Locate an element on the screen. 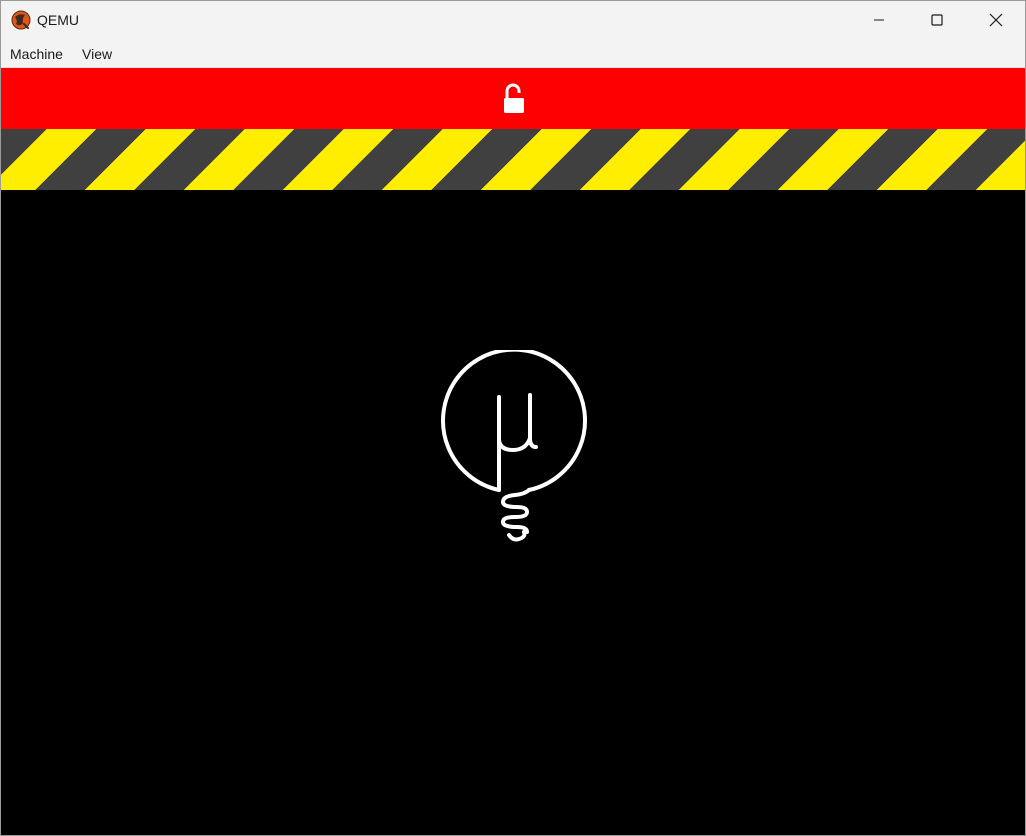 Image resolution: width=1026 pixels, height=836 pixels. hazard-stripes is located at coordinates (513, 159).